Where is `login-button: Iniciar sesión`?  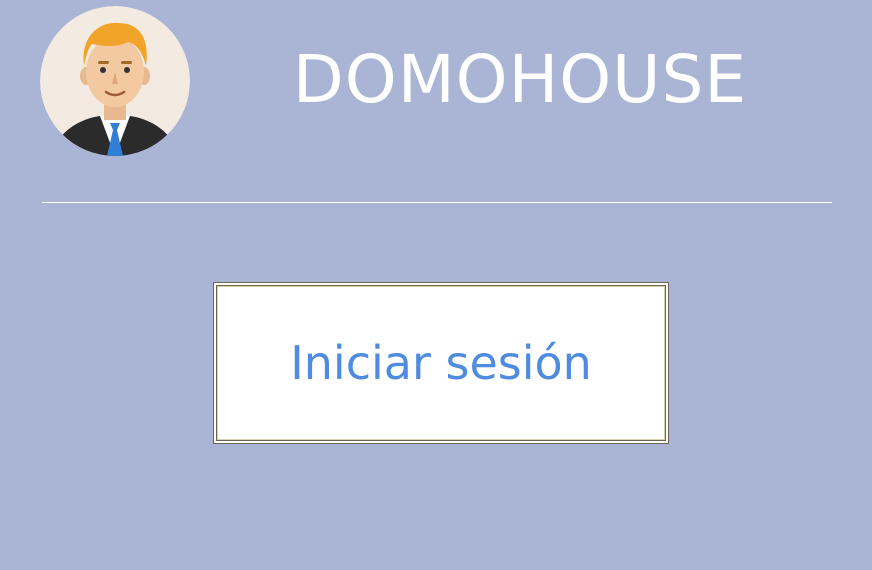
login-button: Iniciar sesión is located at coordinates (441, 363).